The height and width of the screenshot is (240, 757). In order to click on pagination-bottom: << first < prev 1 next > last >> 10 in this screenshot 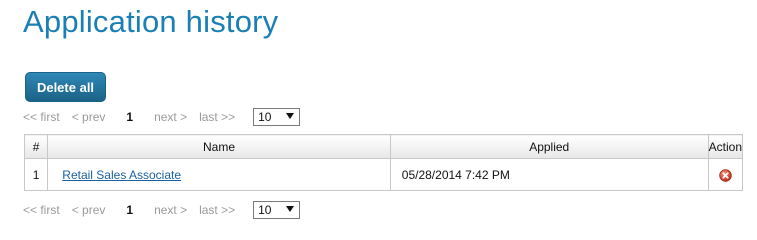, I will do `click(162, 210)`.